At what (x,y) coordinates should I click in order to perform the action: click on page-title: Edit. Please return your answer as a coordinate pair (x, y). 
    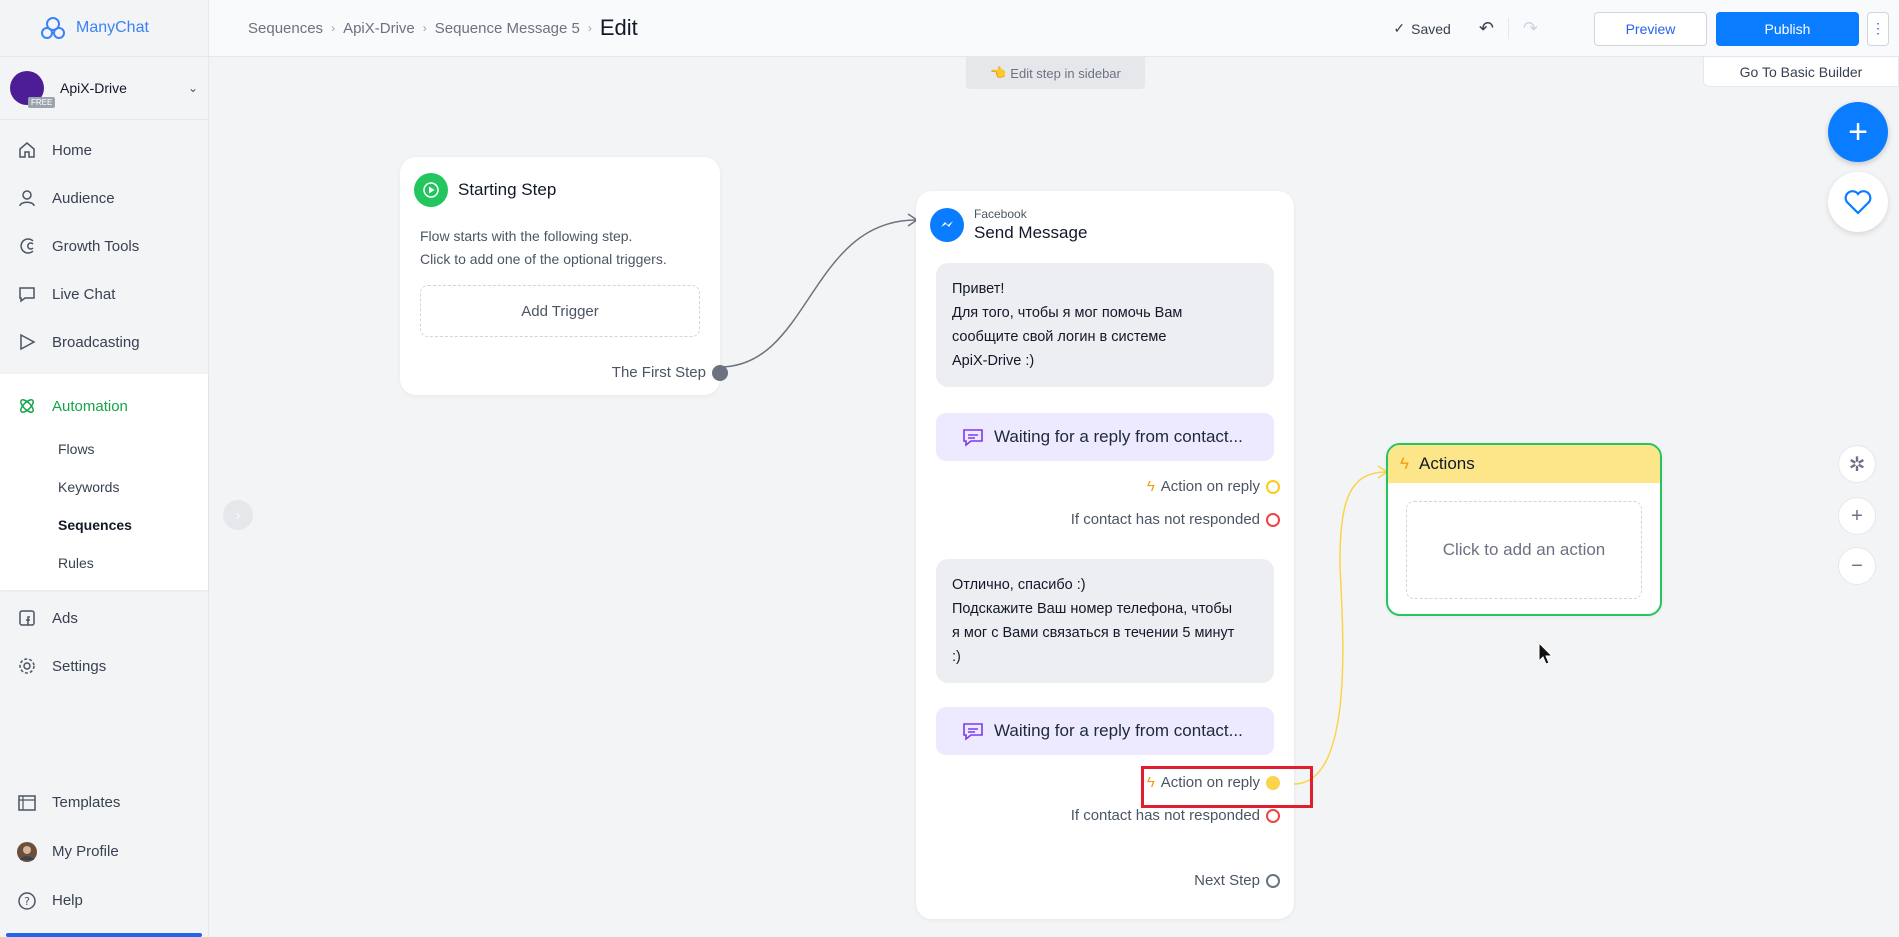
    Looking at the image, I should click on (618, 27).